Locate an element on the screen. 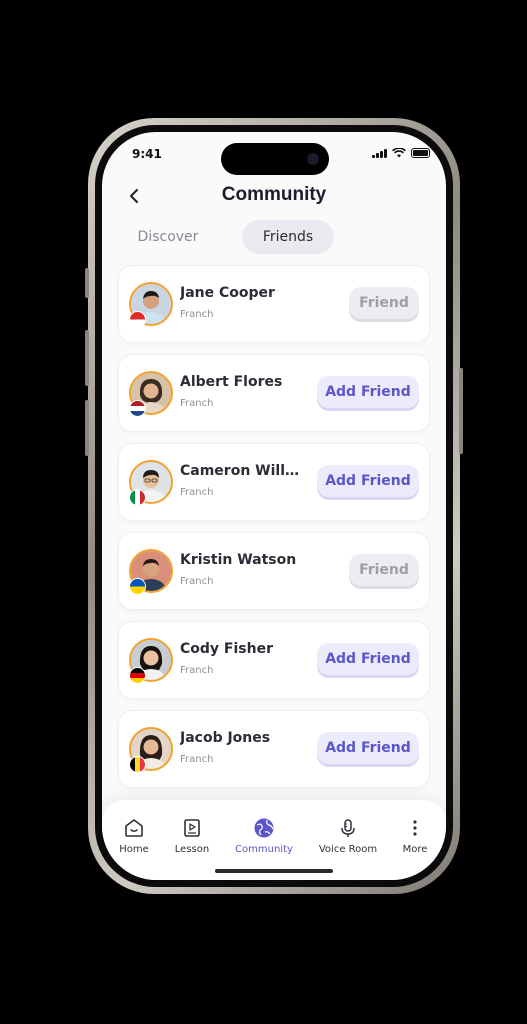 This screenshot has height=1024, width=527. action-button is located at coordinates (87, 283).